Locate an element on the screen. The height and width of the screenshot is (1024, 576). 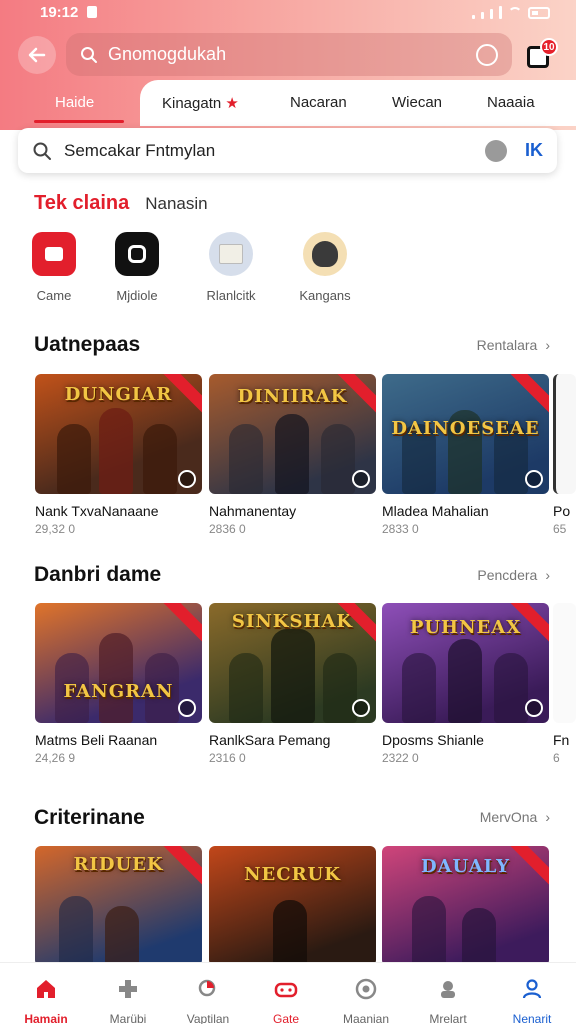
nav-item-5: Maanian is located at coordinates (366, 1000).